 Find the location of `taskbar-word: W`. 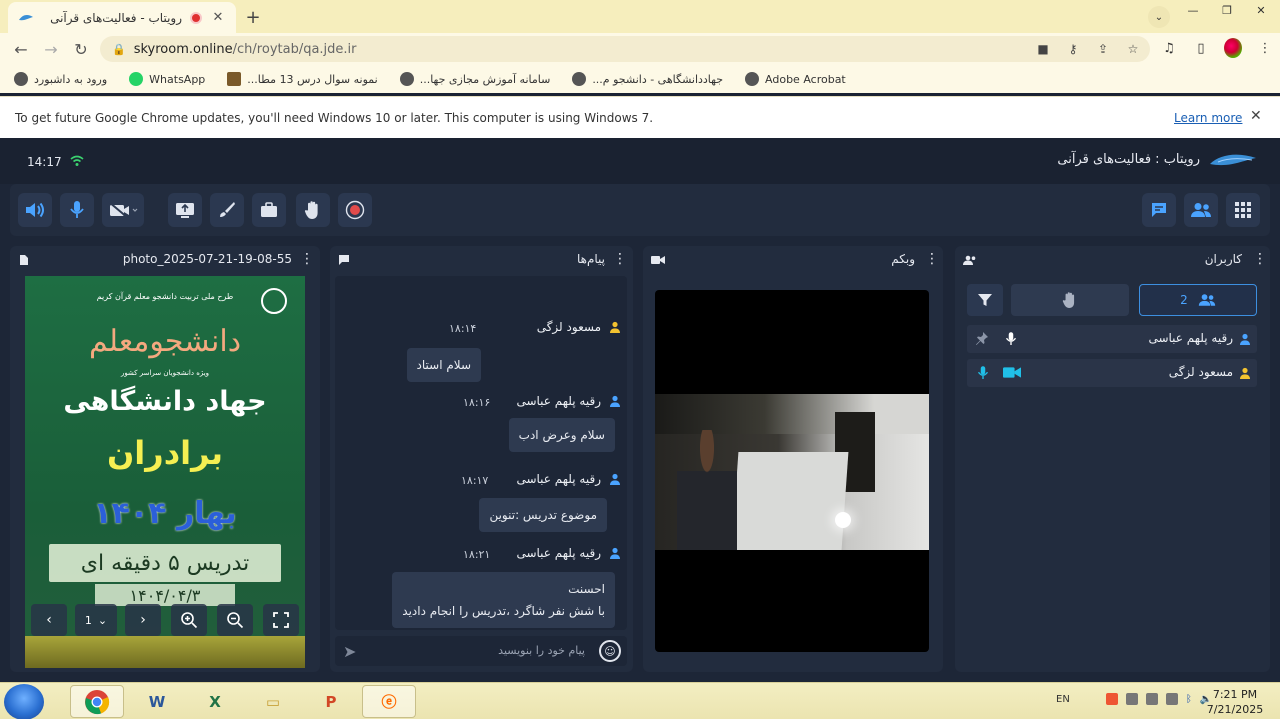

taskbar-word: W is located at coordinates (157, 701).